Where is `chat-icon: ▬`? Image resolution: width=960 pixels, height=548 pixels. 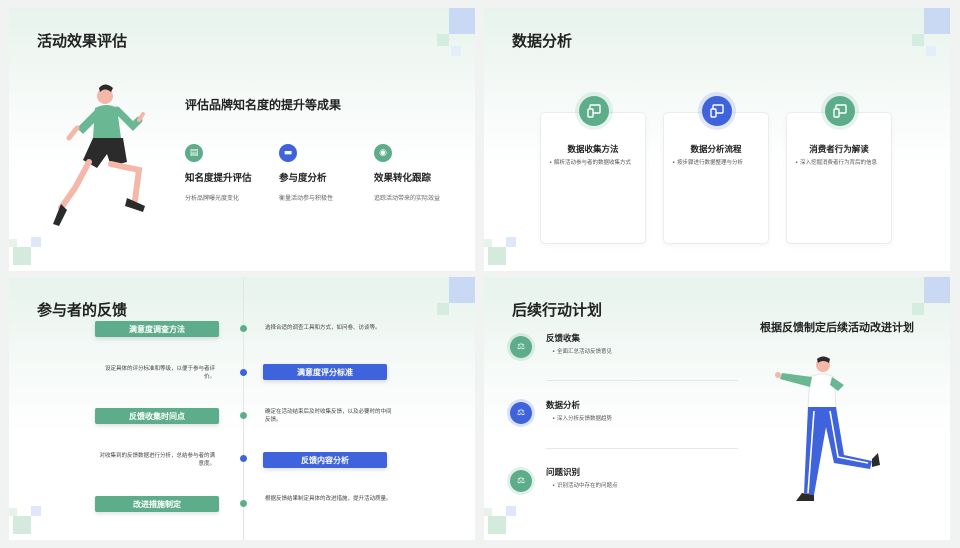 chat-icon: ▬ is located at coordinates (288, 153).